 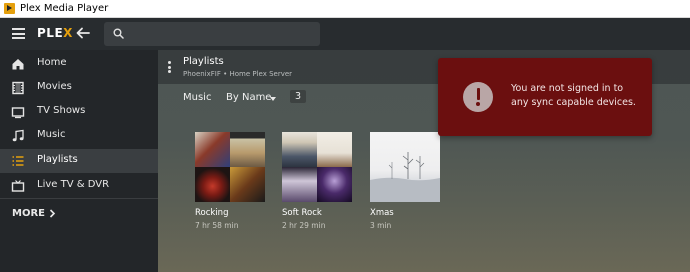 I want to click on sidebar-item-label: Movies, so click(x=54, y=86).